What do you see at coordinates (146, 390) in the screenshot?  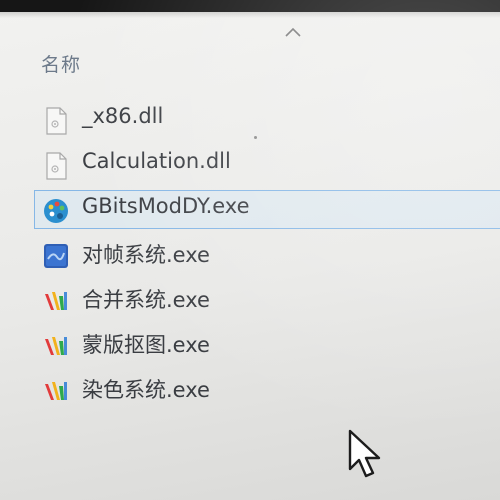 I see `file-name: 染色系统.exe` at bounding box center [146, 390].